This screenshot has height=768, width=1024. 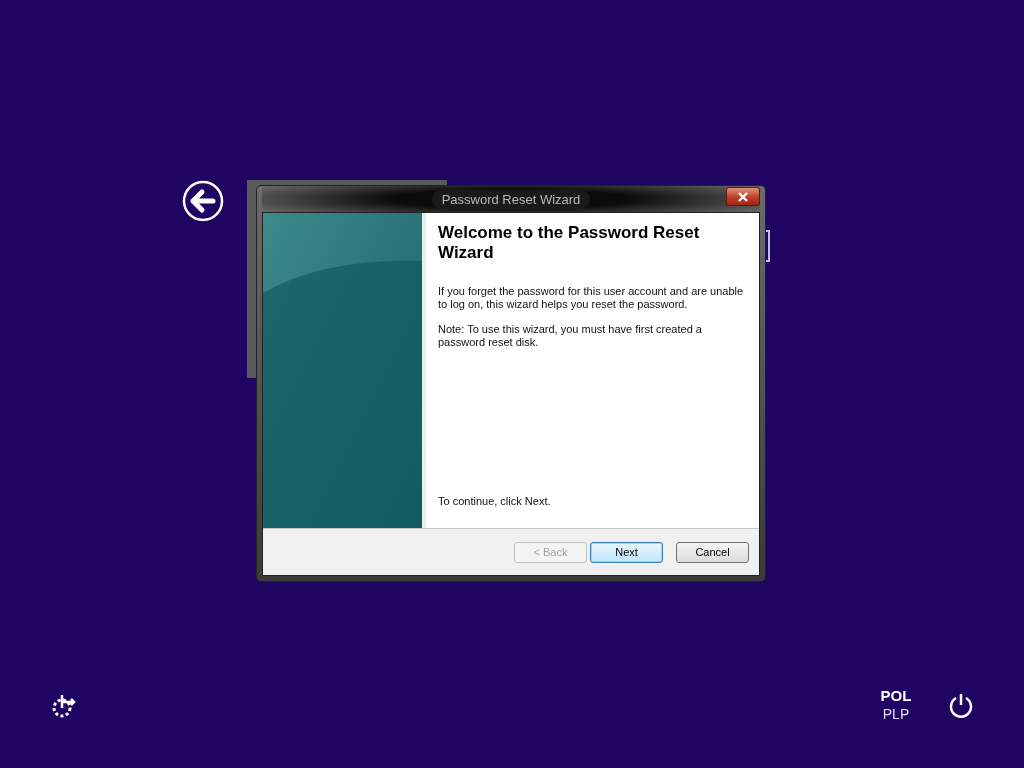 I want to click on wizard-heading: Welcome to the Password Reset Wizard, so click(x=569, y=243).